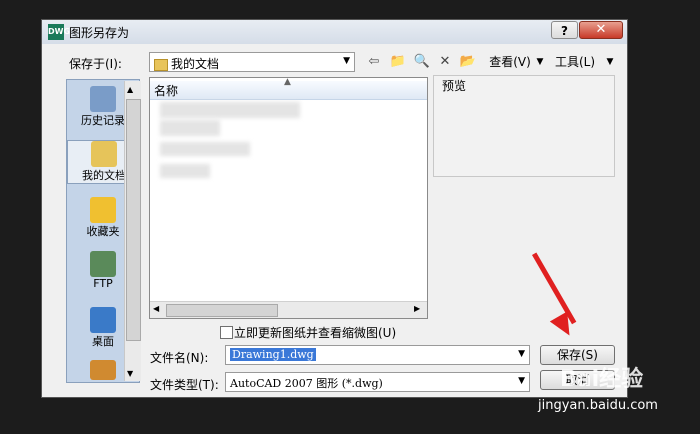 This screenshot has height=434, width=700. I want to click on close-button: ✕, so click(601, 30).